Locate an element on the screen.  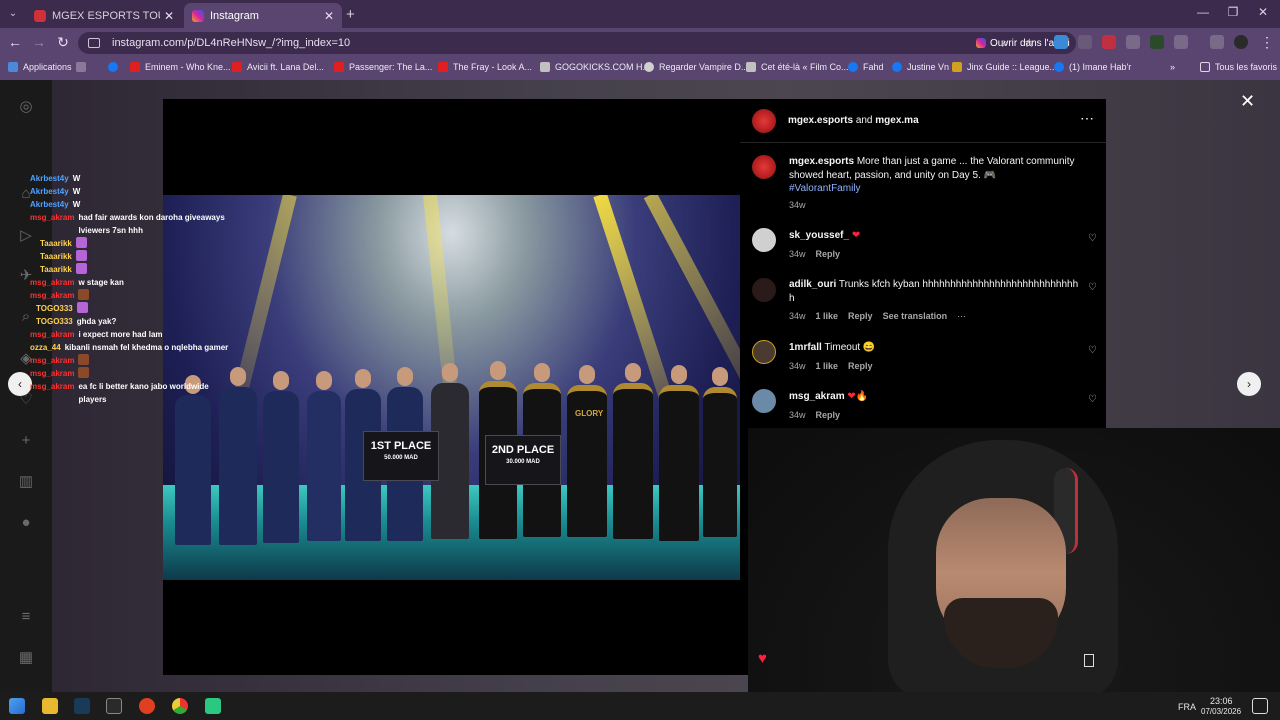
youtube-icon is located at coordinates (339, 67).